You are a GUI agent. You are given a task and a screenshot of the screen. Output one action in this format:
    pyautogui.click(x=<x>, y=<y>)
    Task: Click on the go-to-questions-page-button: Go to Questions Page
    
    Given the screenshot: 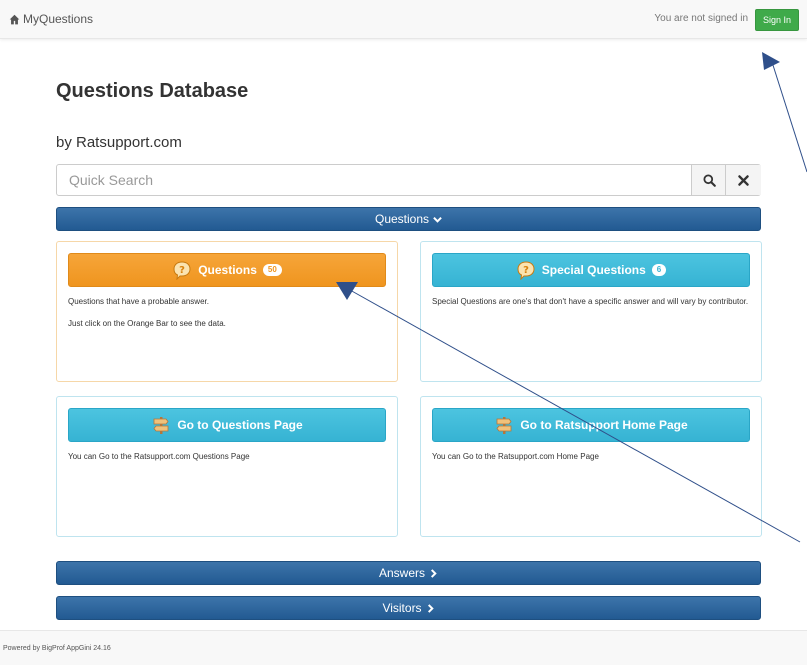 What is the action you would take?
    pyautogui.click(x=227, y=425)
    